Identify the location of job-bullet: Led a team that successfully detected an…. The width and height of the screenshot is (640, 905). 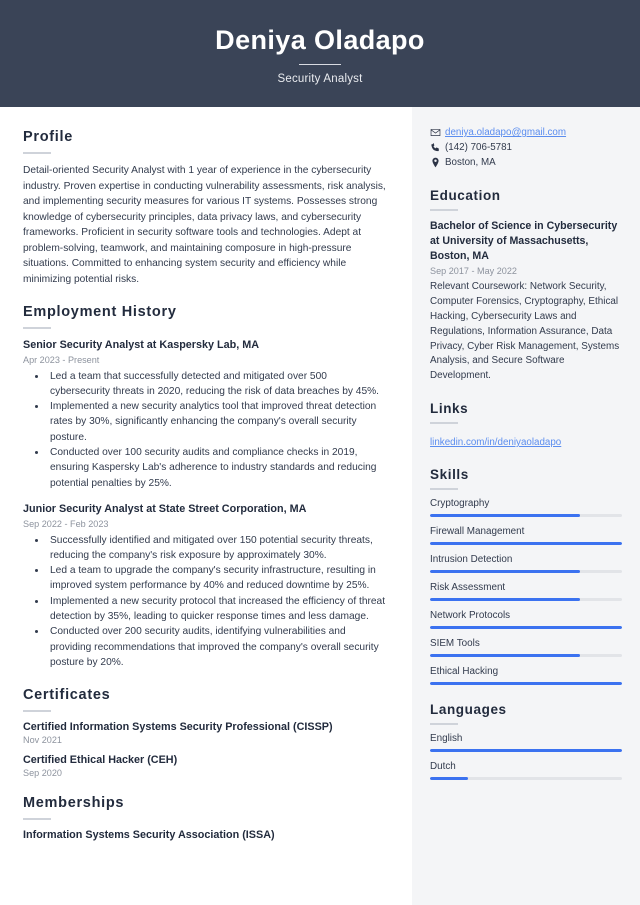
(217, 384).